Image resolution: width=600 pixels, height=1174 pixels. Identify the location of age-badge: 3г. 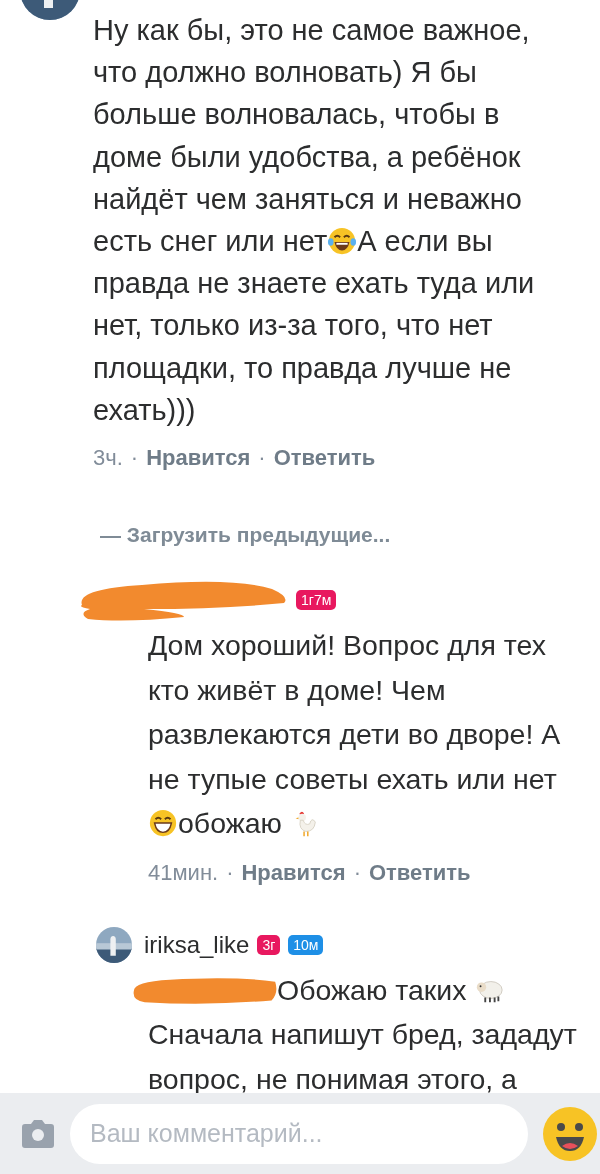
(269, 944).